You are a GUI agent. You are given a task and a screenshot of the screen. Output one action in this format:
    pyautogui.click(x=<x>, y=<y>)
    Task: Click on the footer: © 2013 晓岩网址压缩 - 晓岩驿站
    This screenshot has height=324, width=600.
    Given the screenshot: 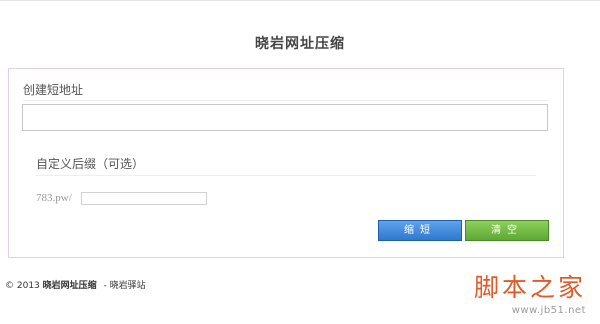 What is the action you would take?
    pyautogui.click(x=75, y=284)
    